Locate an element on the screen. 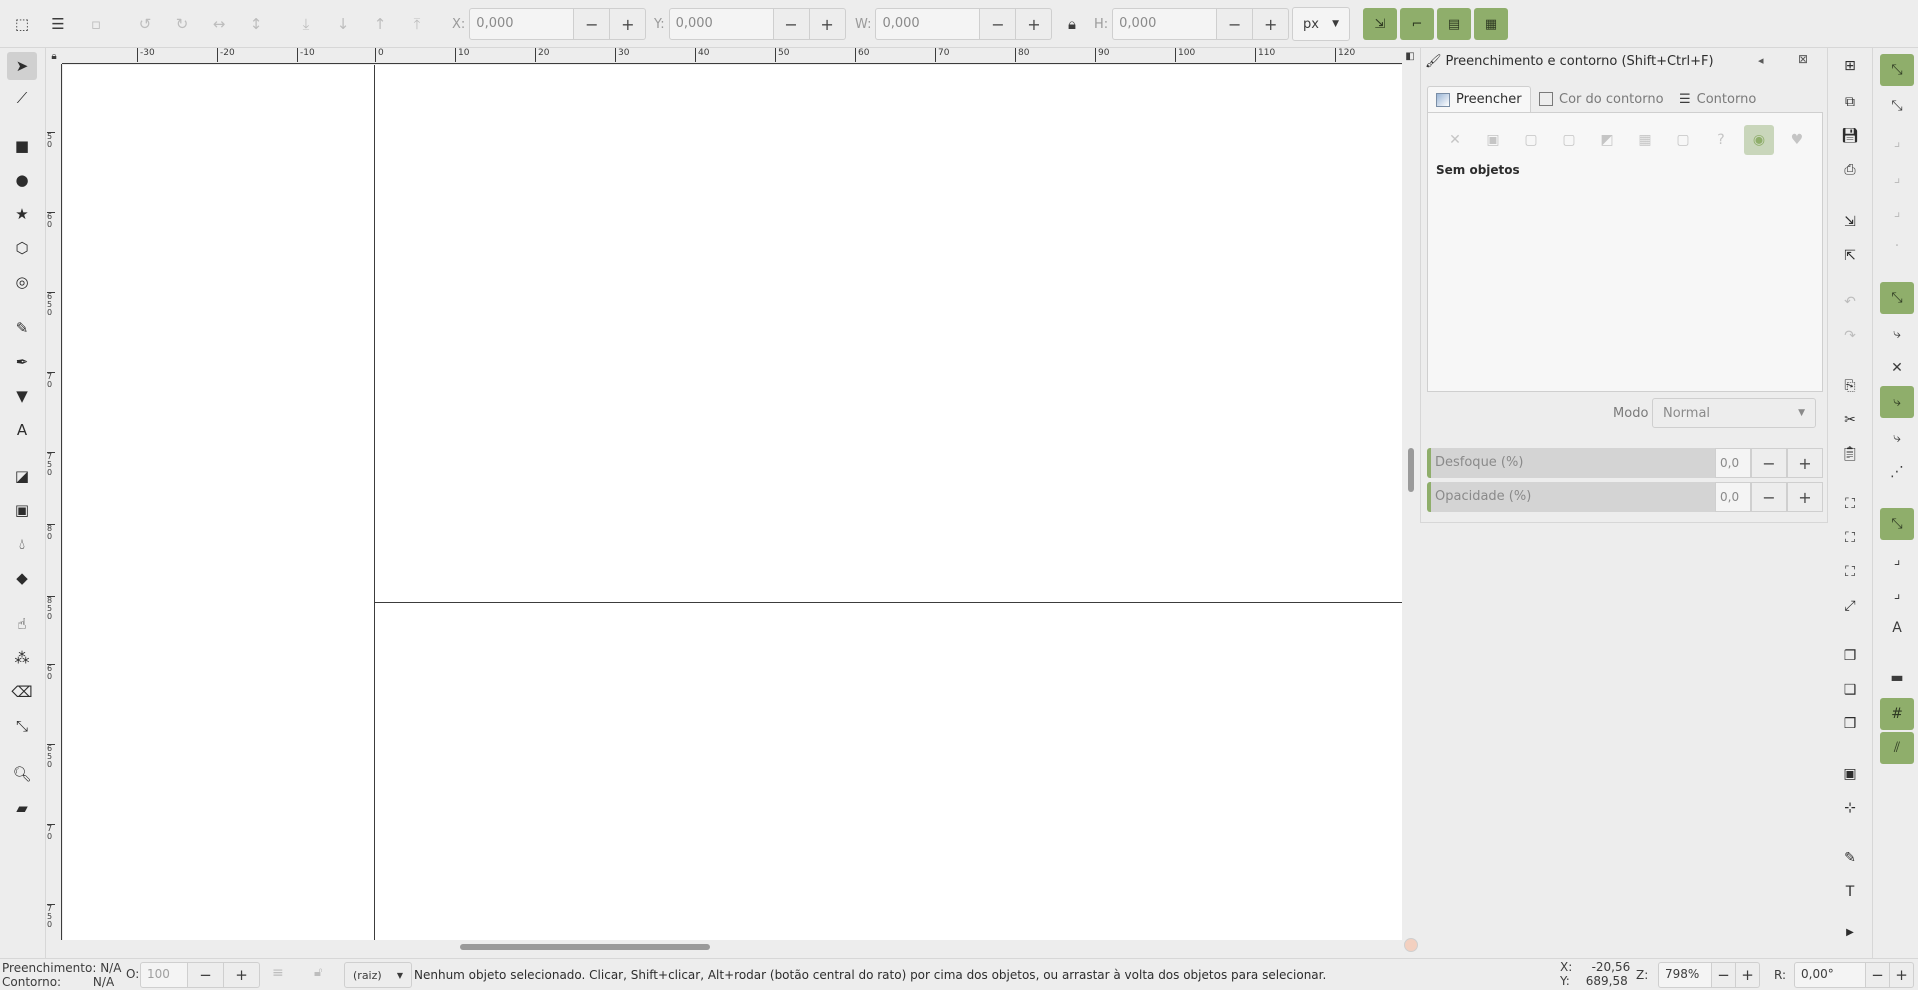 This screenshot has width=1918, height=990. scale-corners-toggle: ⌐ is located at coordinates (1417, 24).